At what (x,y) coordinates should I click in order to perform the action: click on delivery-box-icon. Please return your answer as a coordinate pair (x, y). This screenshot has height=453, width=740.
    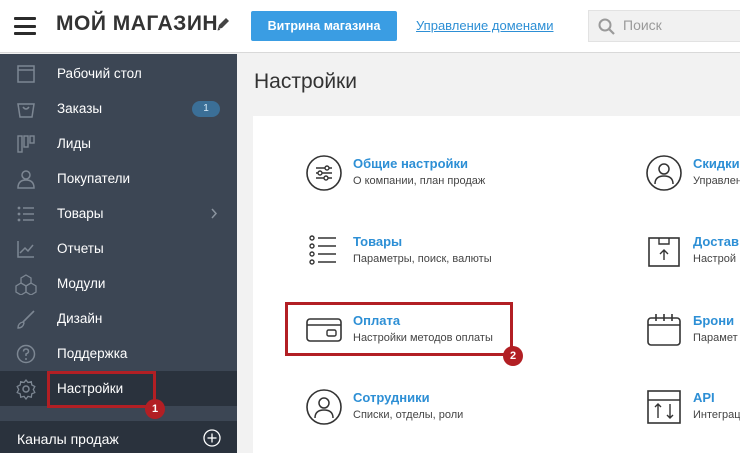
    Looking at the image, I should click on (664, 252).